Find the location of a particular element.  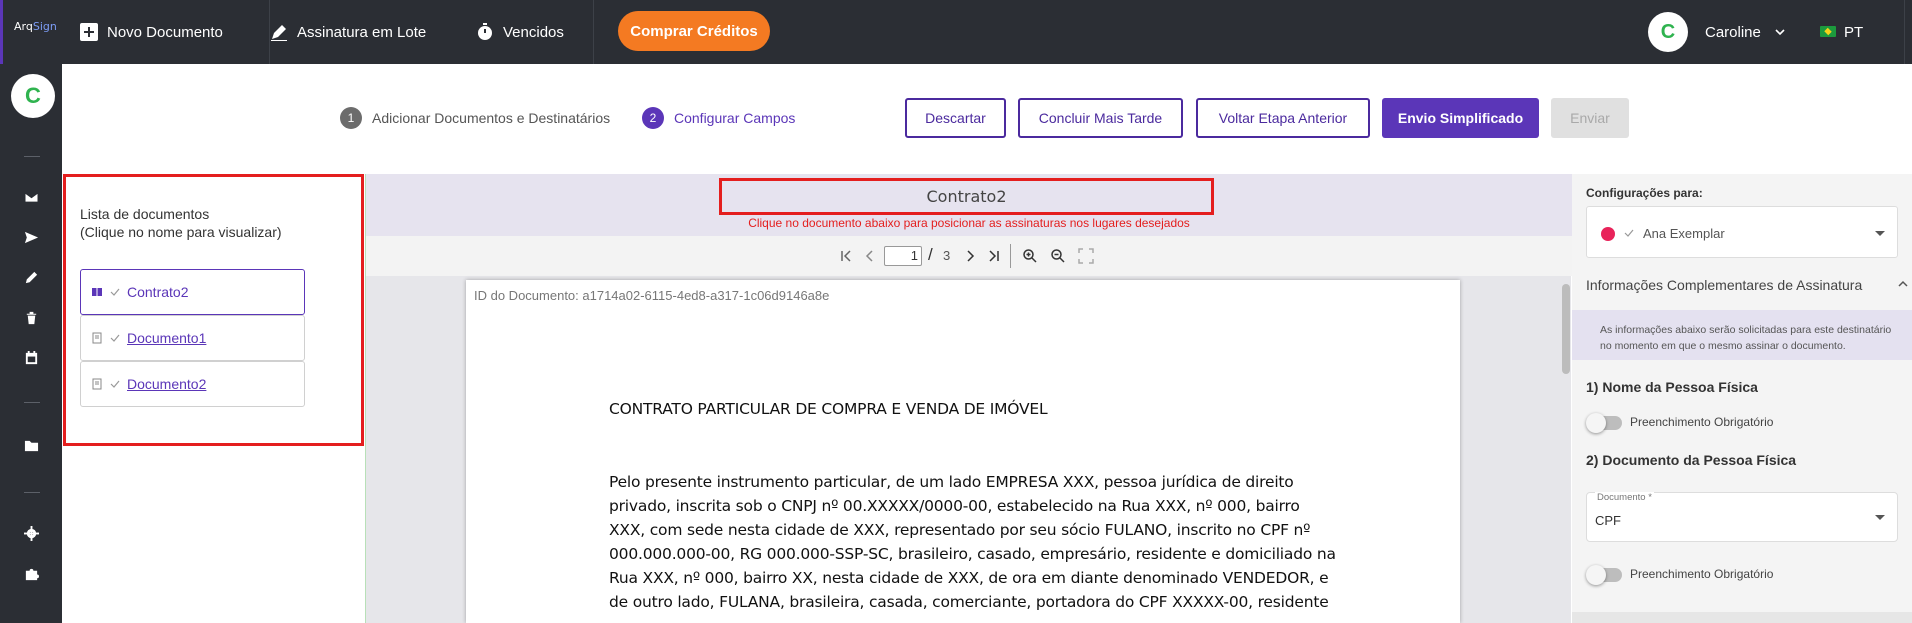

user-avatar: C is located at coordinates (1668, 32).